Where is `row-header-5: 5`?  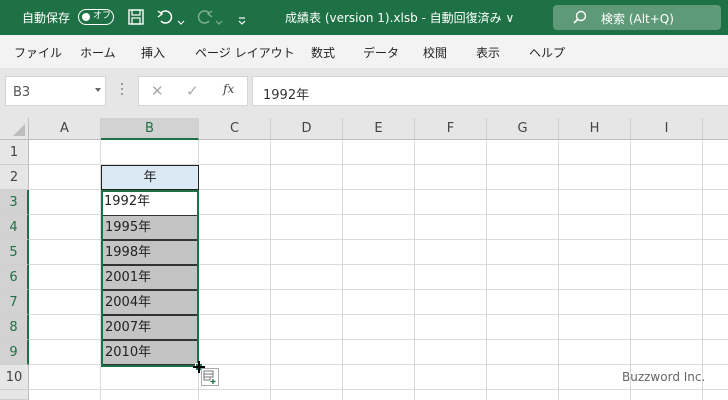
row-header-5: 5 is located at coordinates (14, 252).